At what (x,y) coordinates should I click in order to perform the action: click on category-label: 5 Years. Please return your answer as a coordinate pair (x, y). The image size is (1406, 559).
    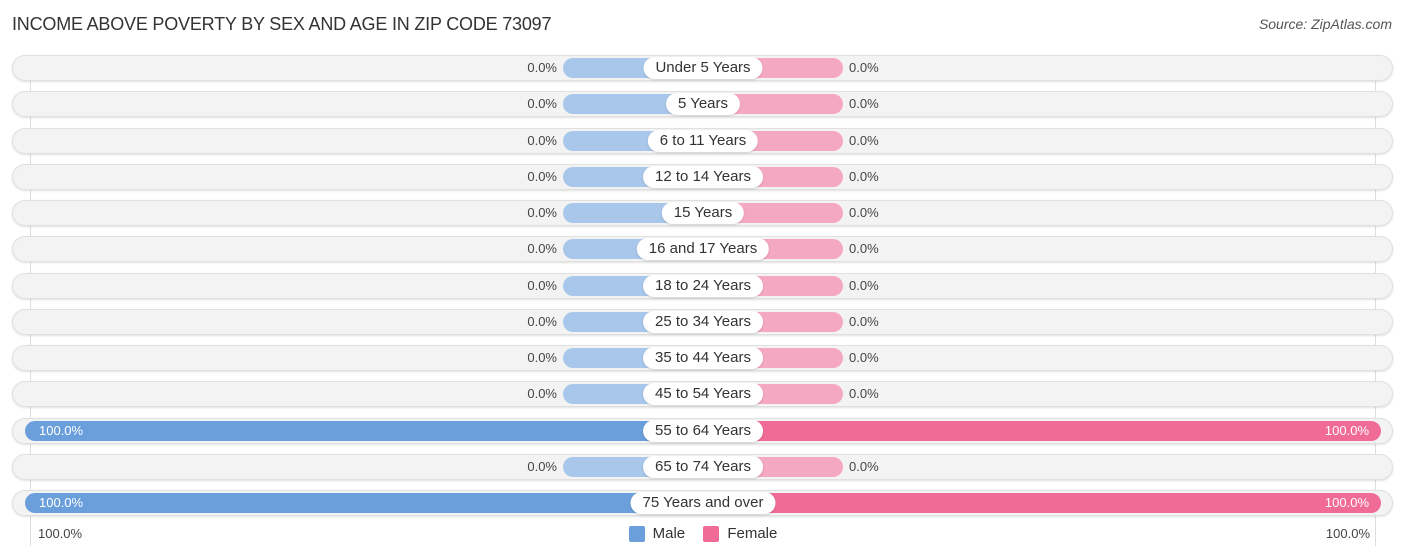
    Looking at the image, I should click on (703, 104).